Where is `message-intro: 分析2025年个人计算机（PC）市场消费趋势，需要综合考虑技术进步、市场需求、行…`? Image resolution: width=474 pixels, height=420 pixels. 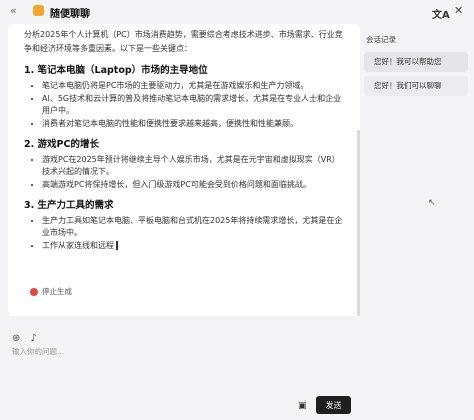 message-intro: 分析2025年个人计算机（PC）市场消费趋势，需要综合考虑技术进步、市场需求、行… is located at coordinates (183, 41).